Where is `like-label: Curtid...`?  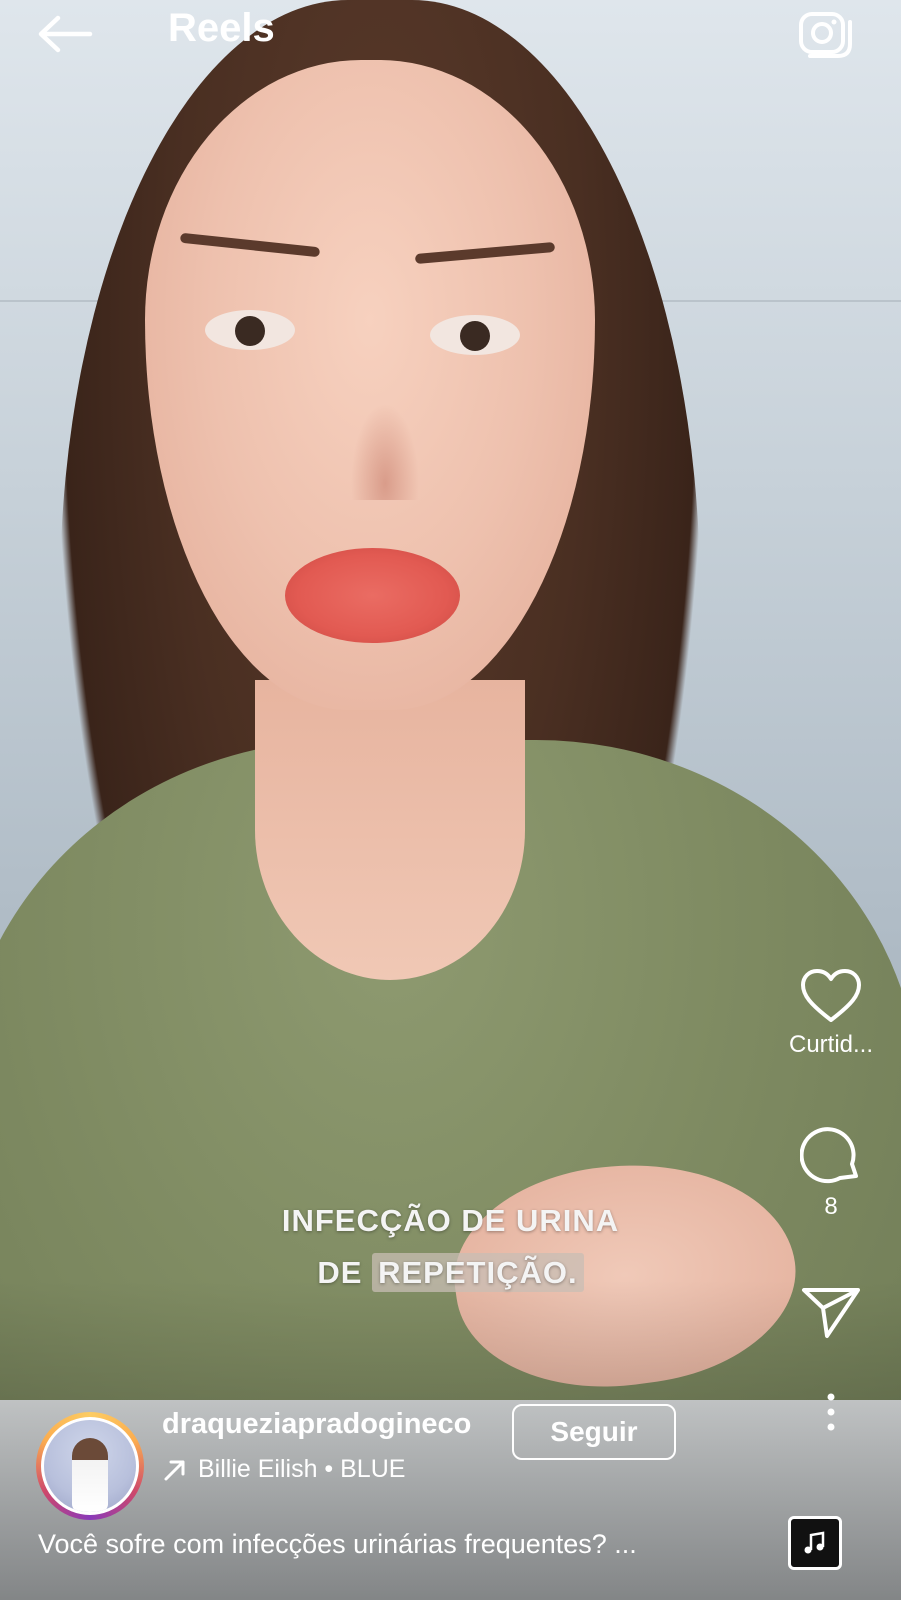
like-label: Curtid... is located at coordinates (831, 1044).